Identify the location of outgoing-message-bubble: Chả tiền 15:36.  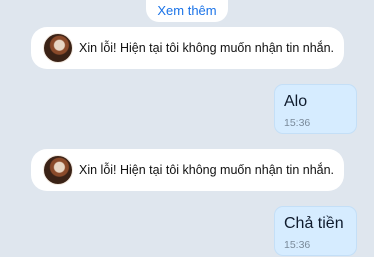
(315, 231).